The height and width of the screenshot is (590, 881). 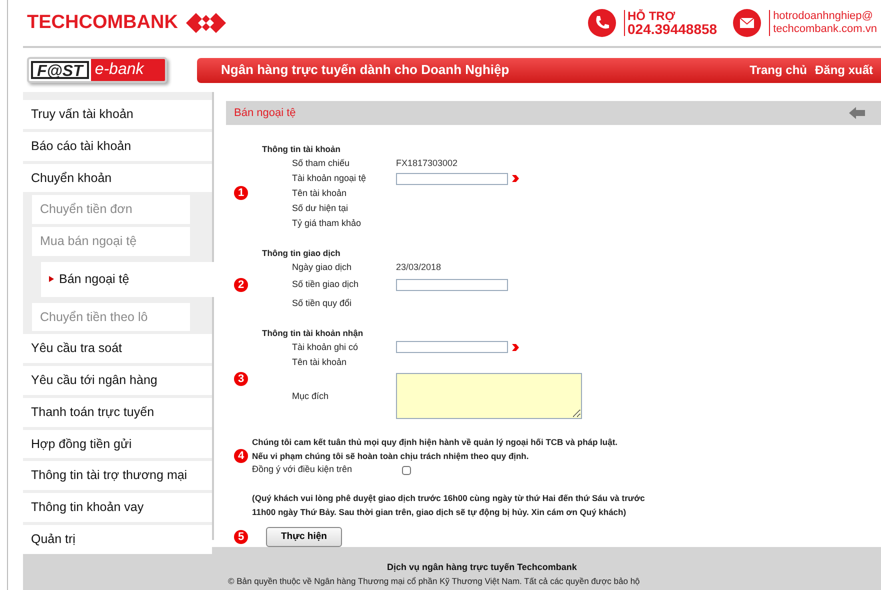 I want to click on field-label: Tỷ giá tham khảo, so click(x=327, y=223).